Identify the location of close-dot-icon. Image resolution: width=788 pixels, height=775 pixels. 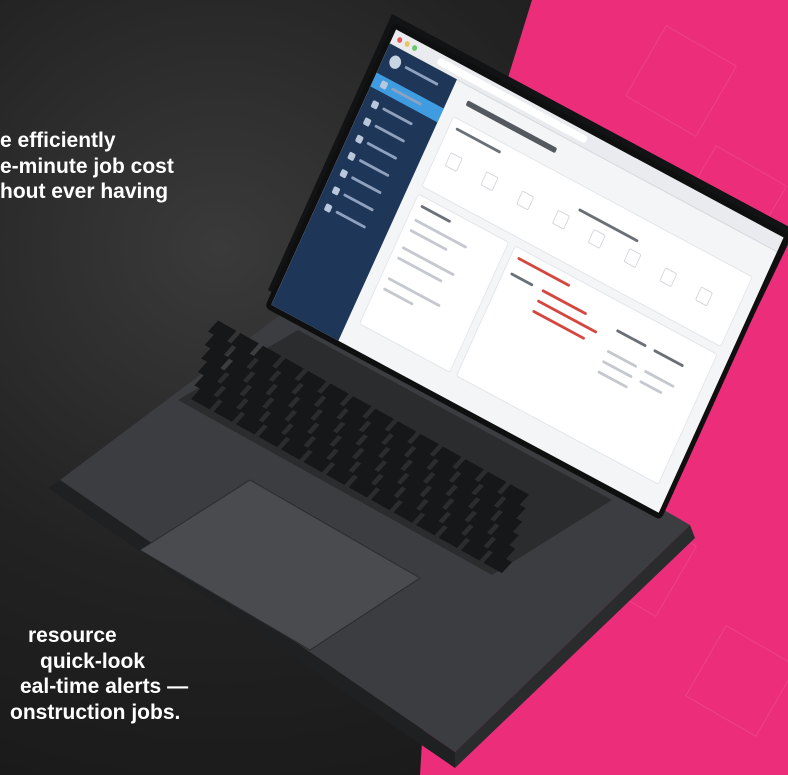
(400, 40).